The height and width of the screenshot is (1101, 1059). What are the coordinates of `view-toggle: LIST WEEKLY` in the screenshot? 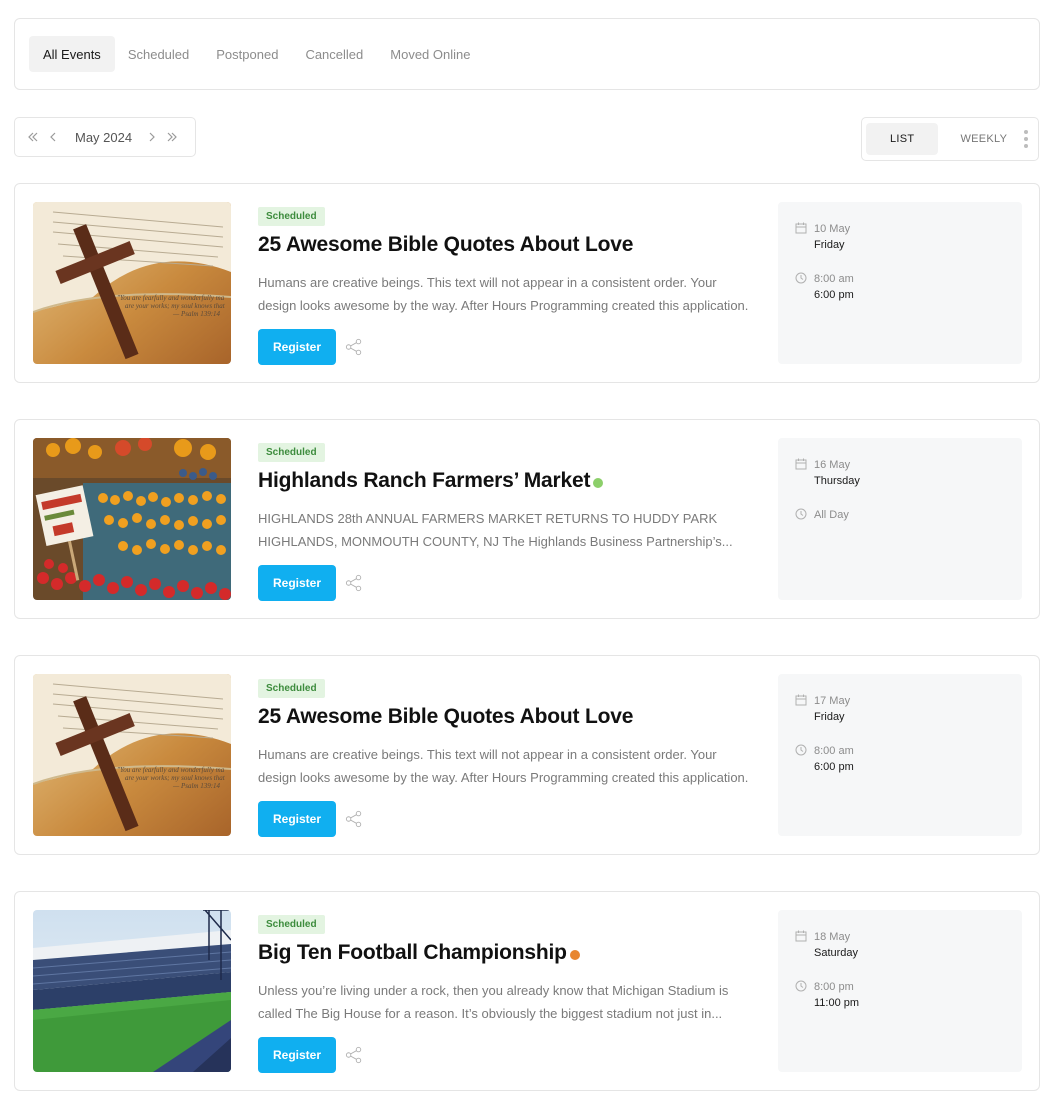 It's located at (950, 139).